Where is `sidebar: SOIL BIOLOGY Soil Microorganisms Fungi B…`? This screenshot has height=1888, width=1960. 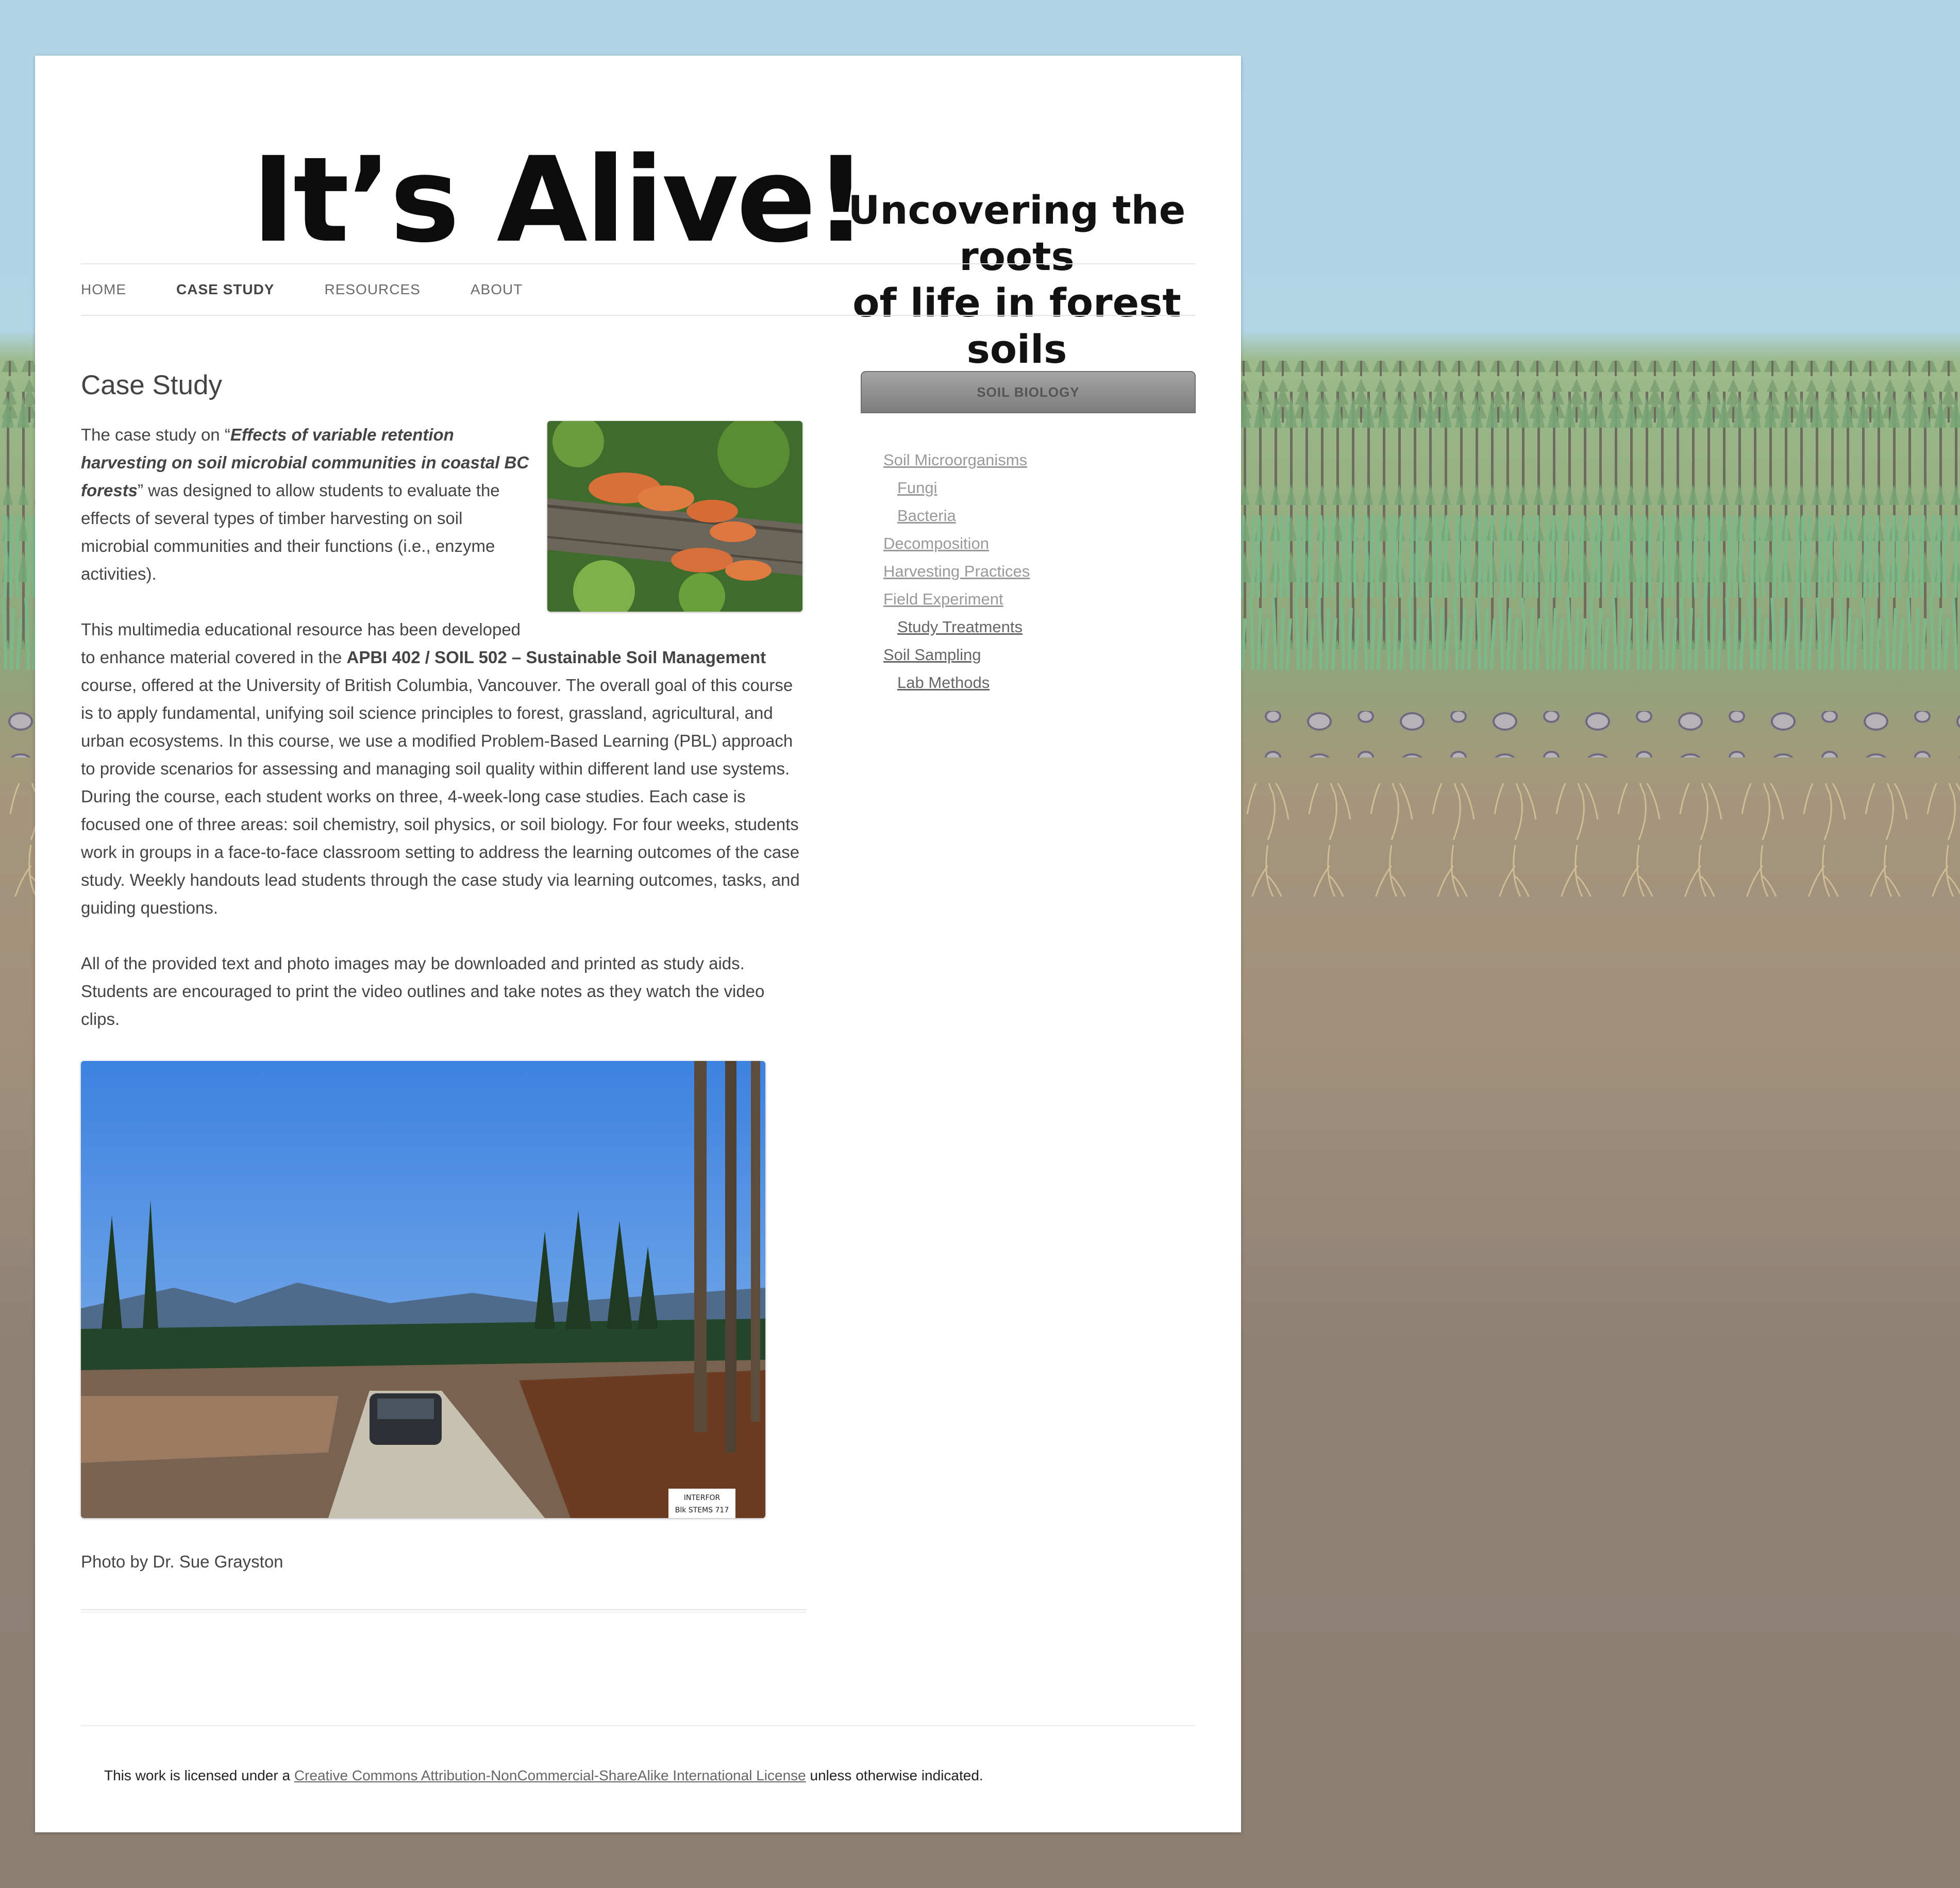
sidebar: SOIL BIOLOGY Soil Microorganisms Fungi B… is located at coordinates (1028, 534).